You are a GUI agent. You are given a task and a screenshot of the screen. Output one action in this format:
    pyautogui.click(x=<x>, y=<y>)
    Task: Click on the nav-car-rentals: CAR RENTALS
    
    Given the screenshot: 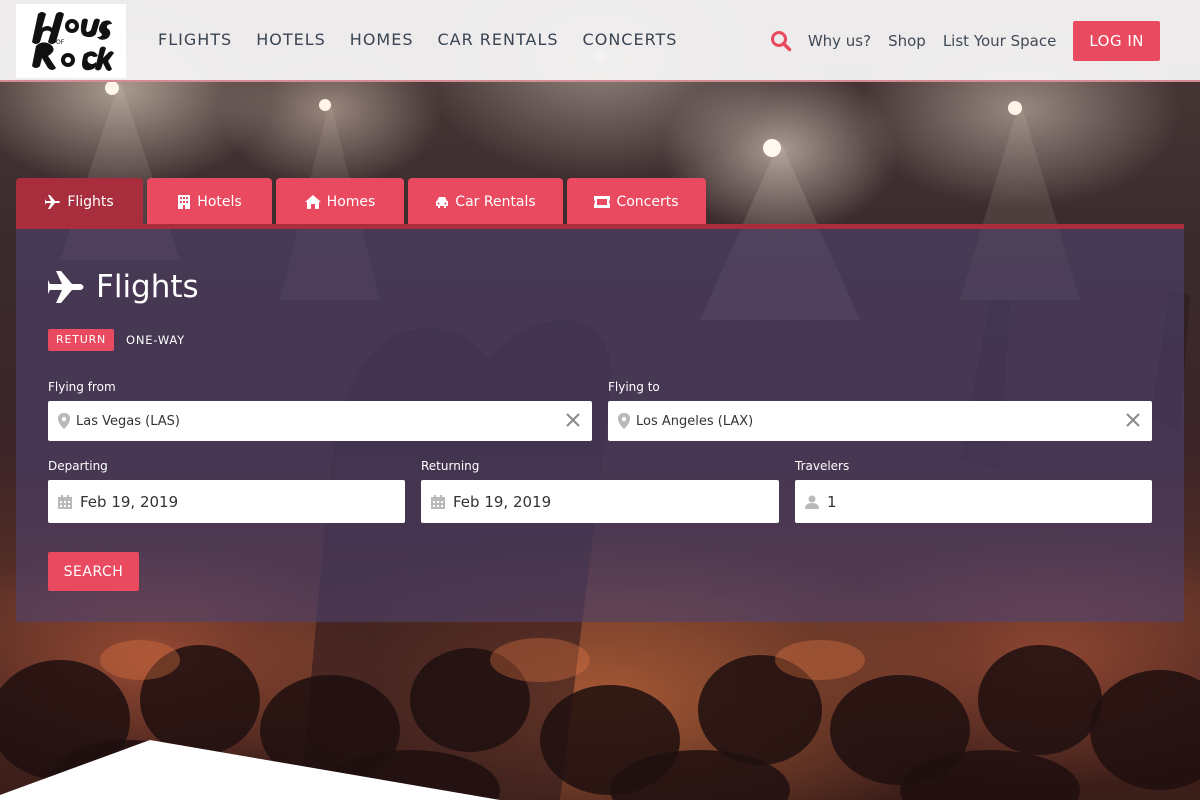 What is the action you would take?
    pyautogui.click(x=497, y=39)
    